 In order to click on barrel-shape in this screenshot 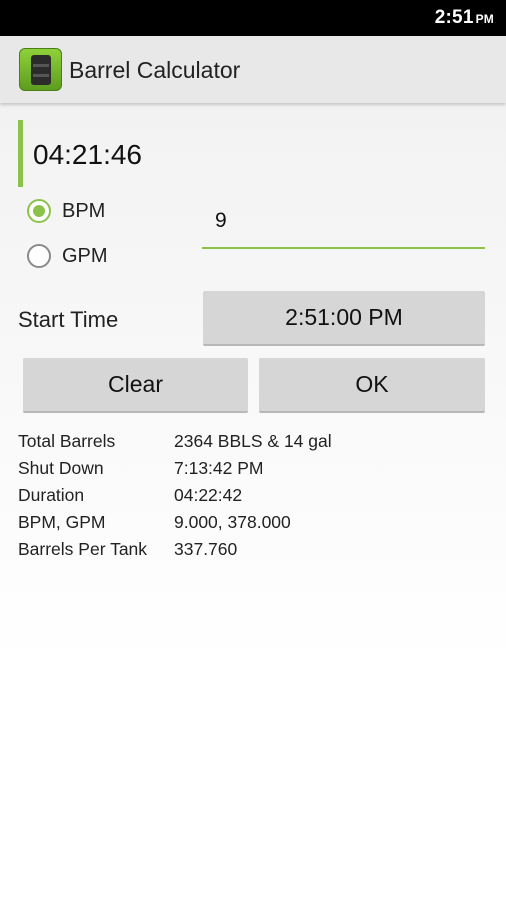, I will do `click(41, 70)`.